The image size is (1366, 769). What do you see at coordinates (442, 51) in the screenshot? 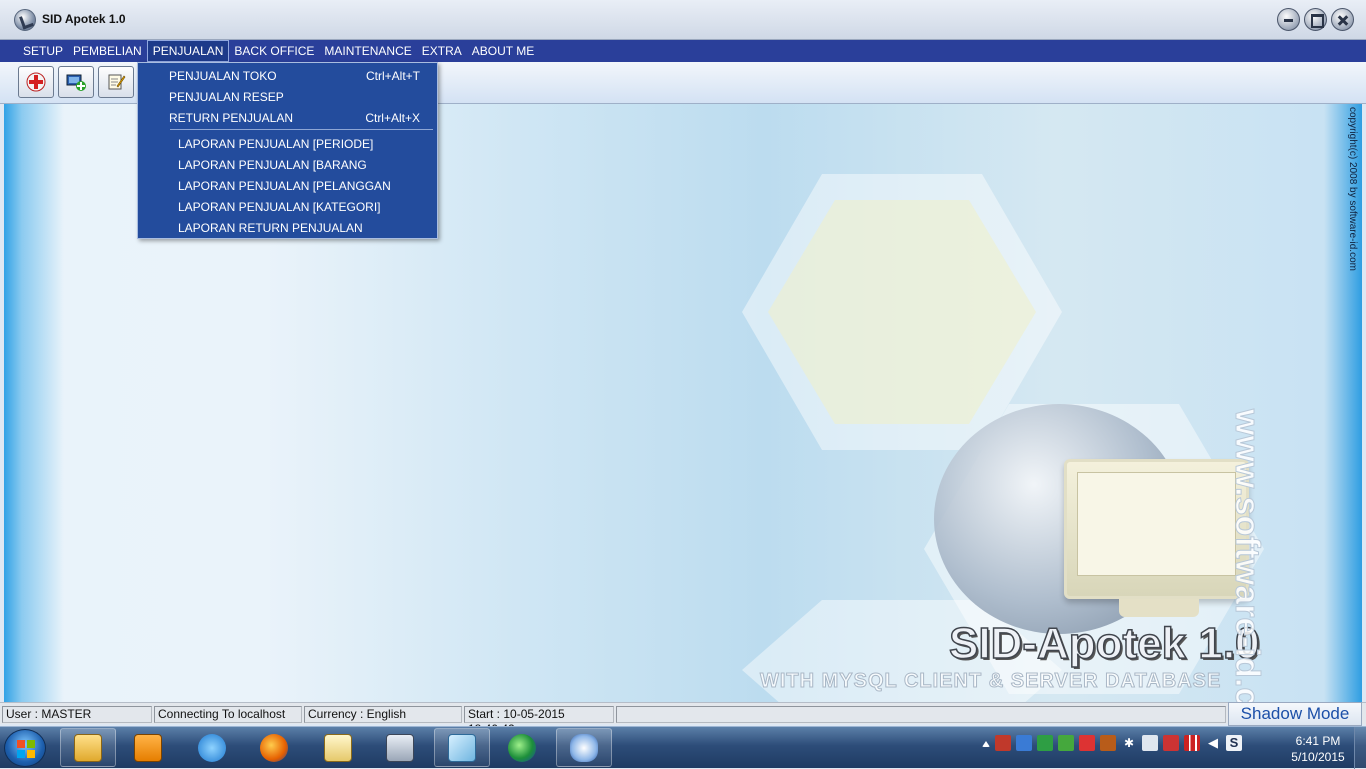
I see `menu-extra: EXTRA` at bounding box center [442, 51].